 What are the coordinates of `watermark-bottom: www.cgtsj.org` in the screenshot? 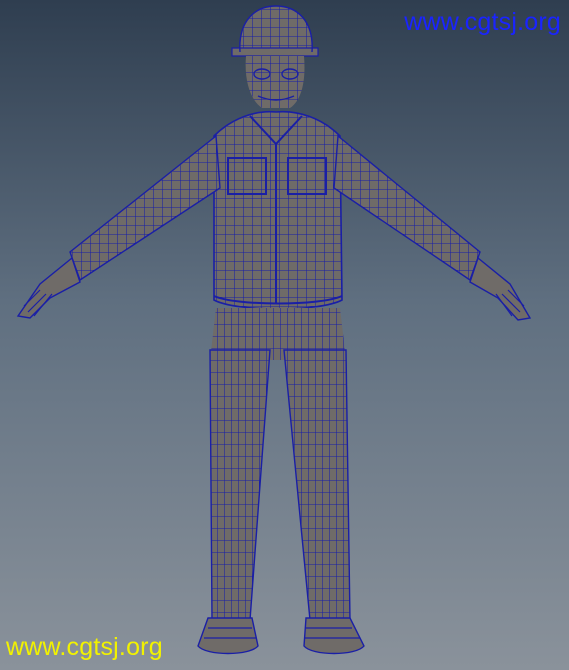 It's located at (84, 647).